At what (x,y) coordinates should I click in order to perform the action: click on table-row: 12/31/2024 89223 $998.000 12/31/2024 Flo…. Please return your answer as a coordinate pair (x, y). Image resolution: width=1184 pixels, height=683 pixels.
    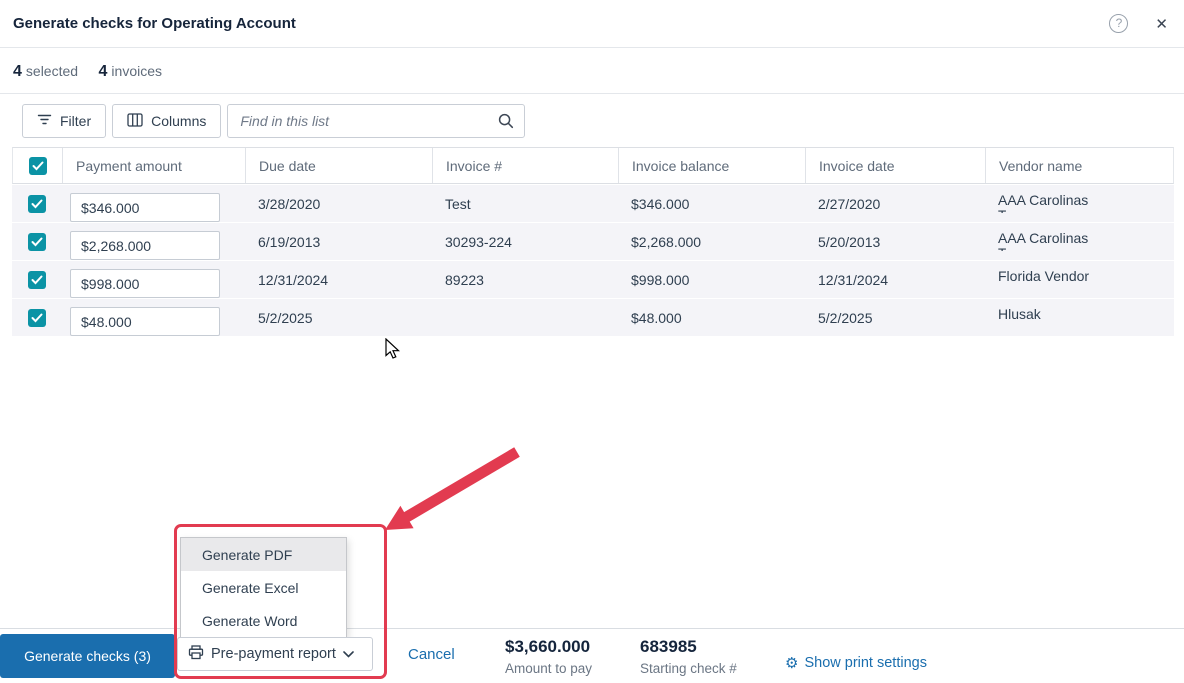
    Looking at the image, I should click on (593, 279).